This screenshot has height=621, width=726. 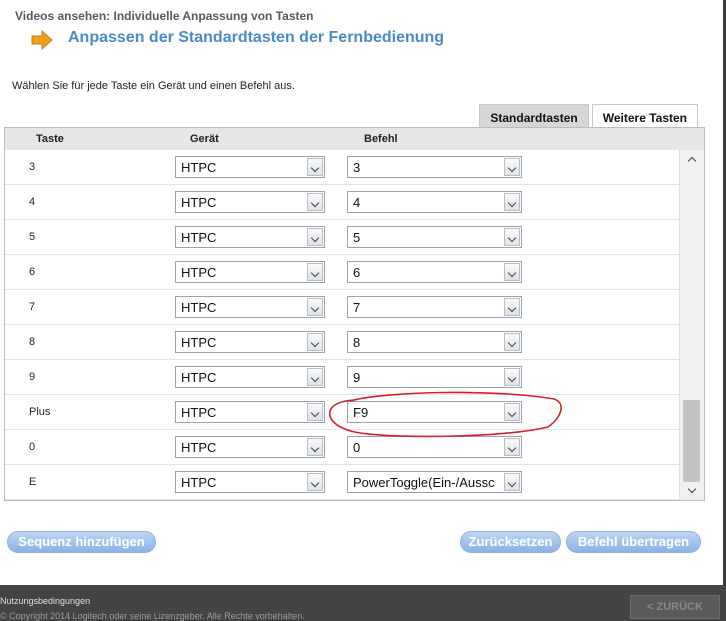 I want to click on command-select-value: 8, so click(x=357, y=342).